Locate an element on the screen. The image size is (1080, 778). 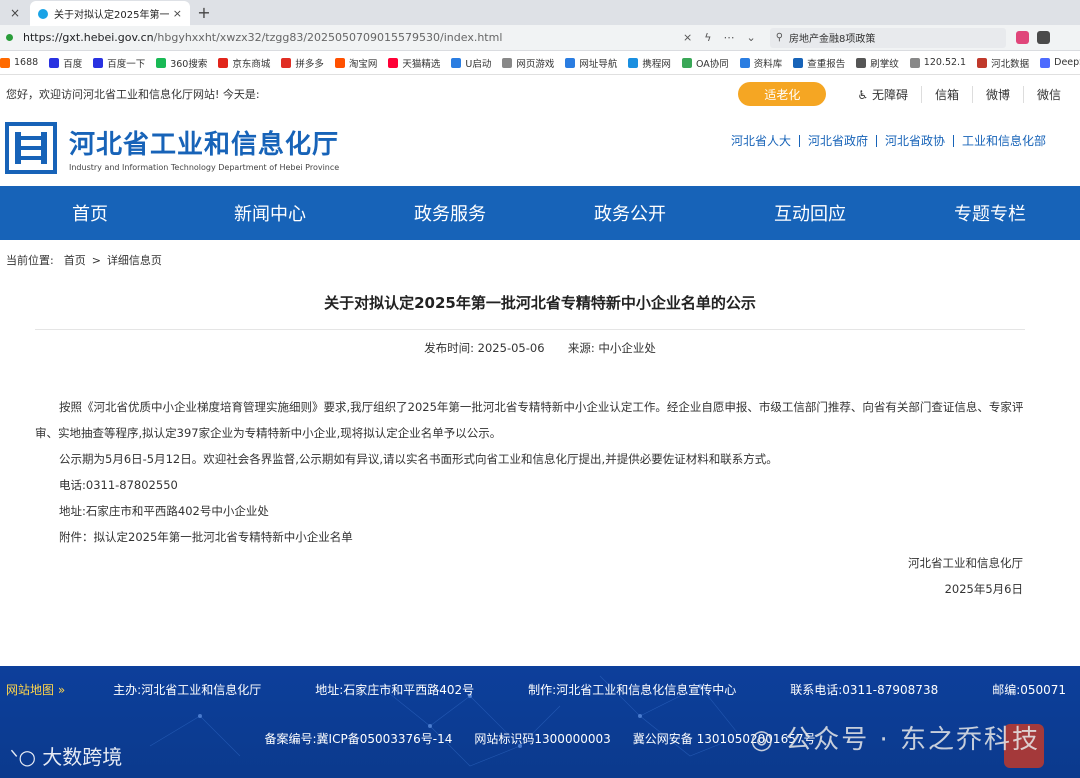
bookmark-item: 河北数据 is located at coordinates (1003, 63).